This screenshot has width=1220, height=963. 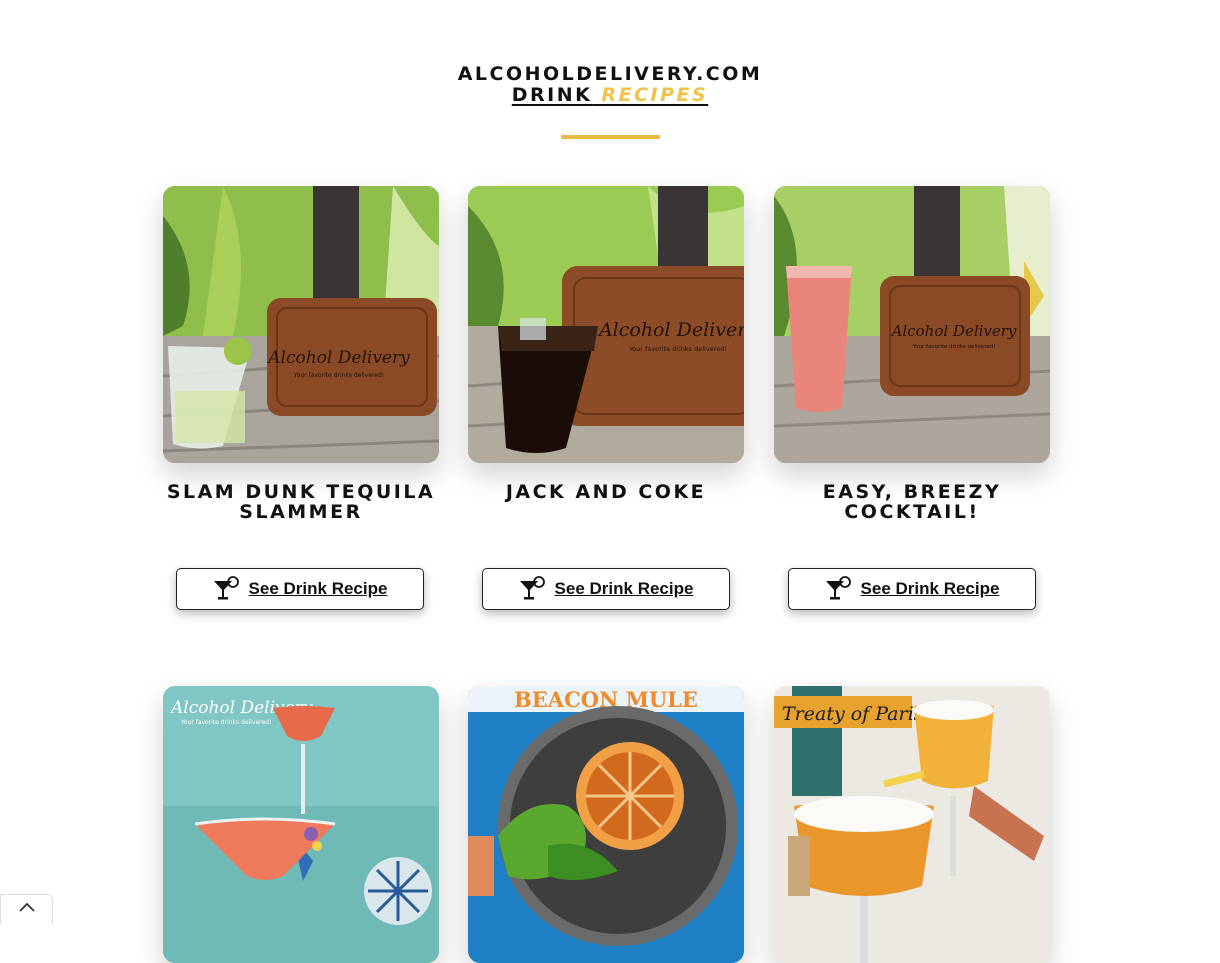 I want to click on card-3-tagline: Your favorite drinks delivered!, so click(x=954, y=347).